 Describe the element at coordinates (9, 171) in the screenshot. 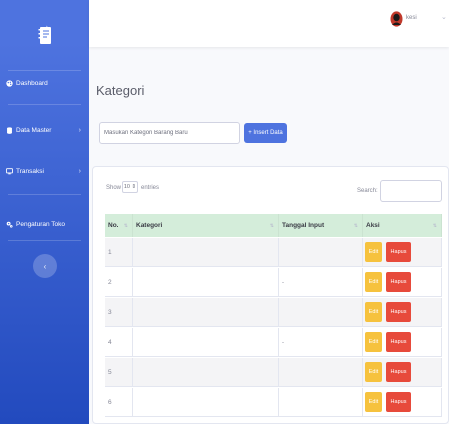

I see `desktop-icon` at that location.